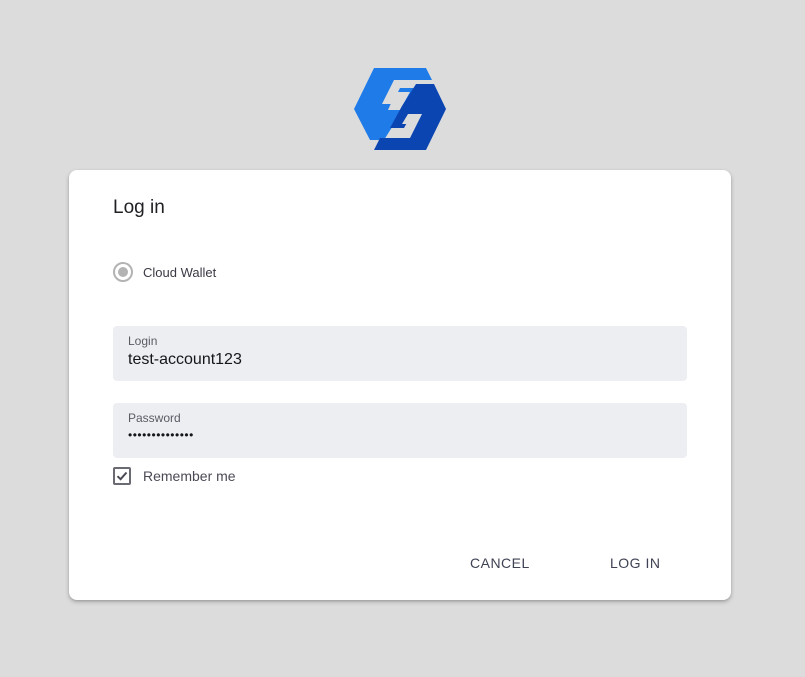 This screenshot has height=677, width=805. I want to click on login-field-label: Login, so click(143, 341).